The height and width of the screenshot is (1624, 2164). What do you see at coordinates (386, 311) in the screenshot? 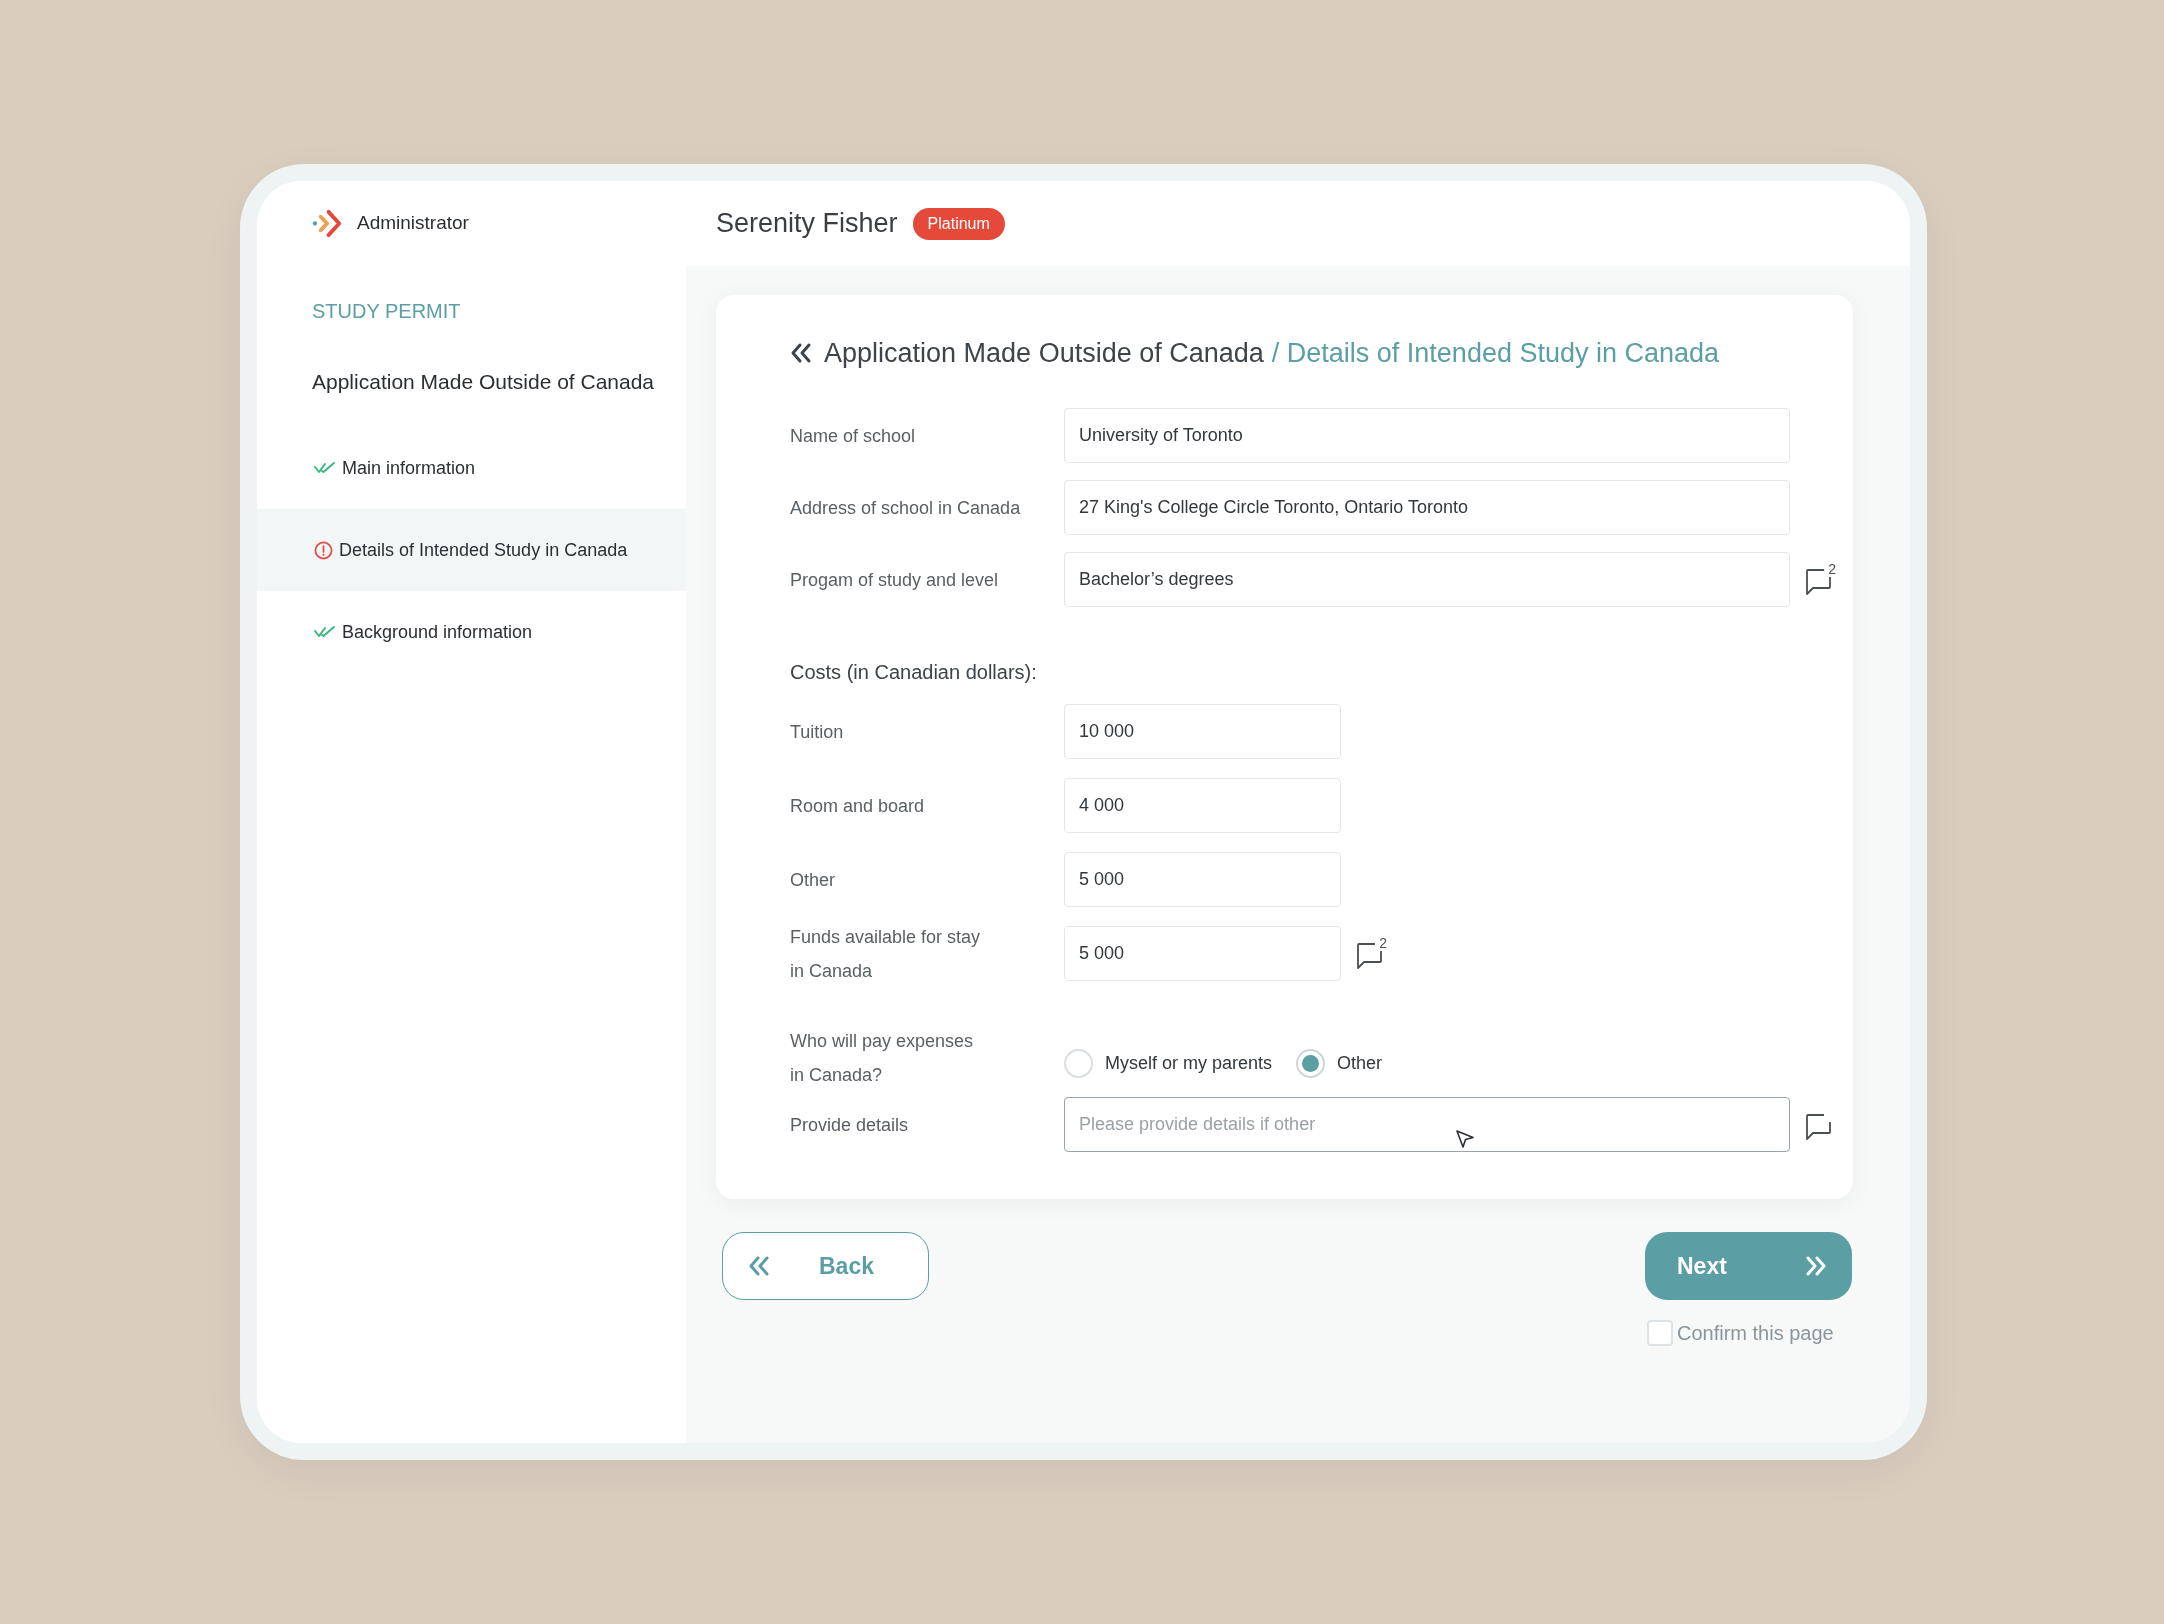
I see `section-title: STUDY PERMIT` at bounding box center [386, 311].